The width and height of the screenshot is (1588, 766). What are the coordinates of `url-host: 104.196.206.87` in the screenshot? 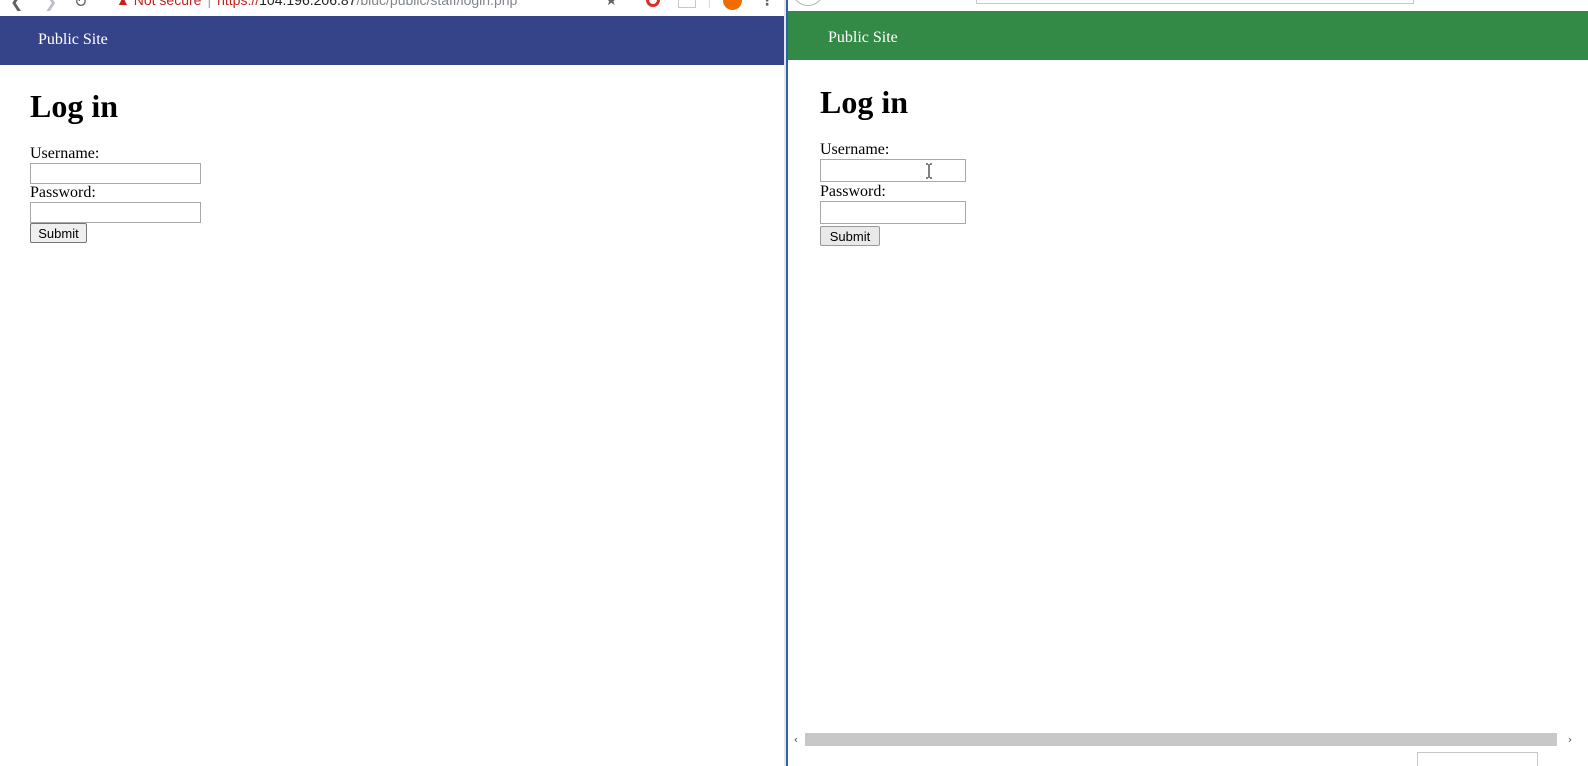 It's located at (308, 4).